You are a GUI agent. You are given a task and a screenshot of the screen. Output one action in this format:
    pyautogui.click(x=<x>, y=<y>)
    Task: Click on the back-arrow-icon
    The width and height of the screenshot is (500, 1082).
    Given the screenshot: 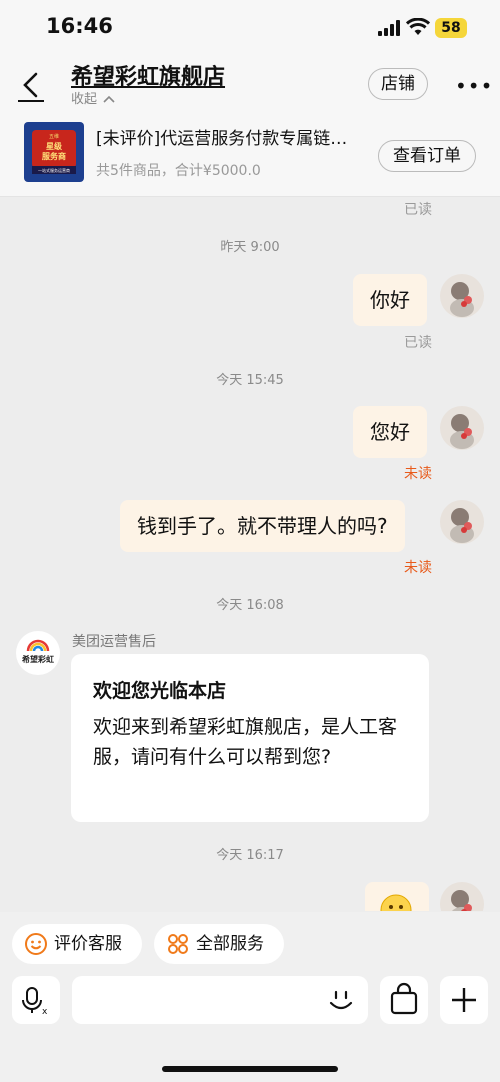 What is the action you would take?
    pyautogui.click(x=31, y=85)
    